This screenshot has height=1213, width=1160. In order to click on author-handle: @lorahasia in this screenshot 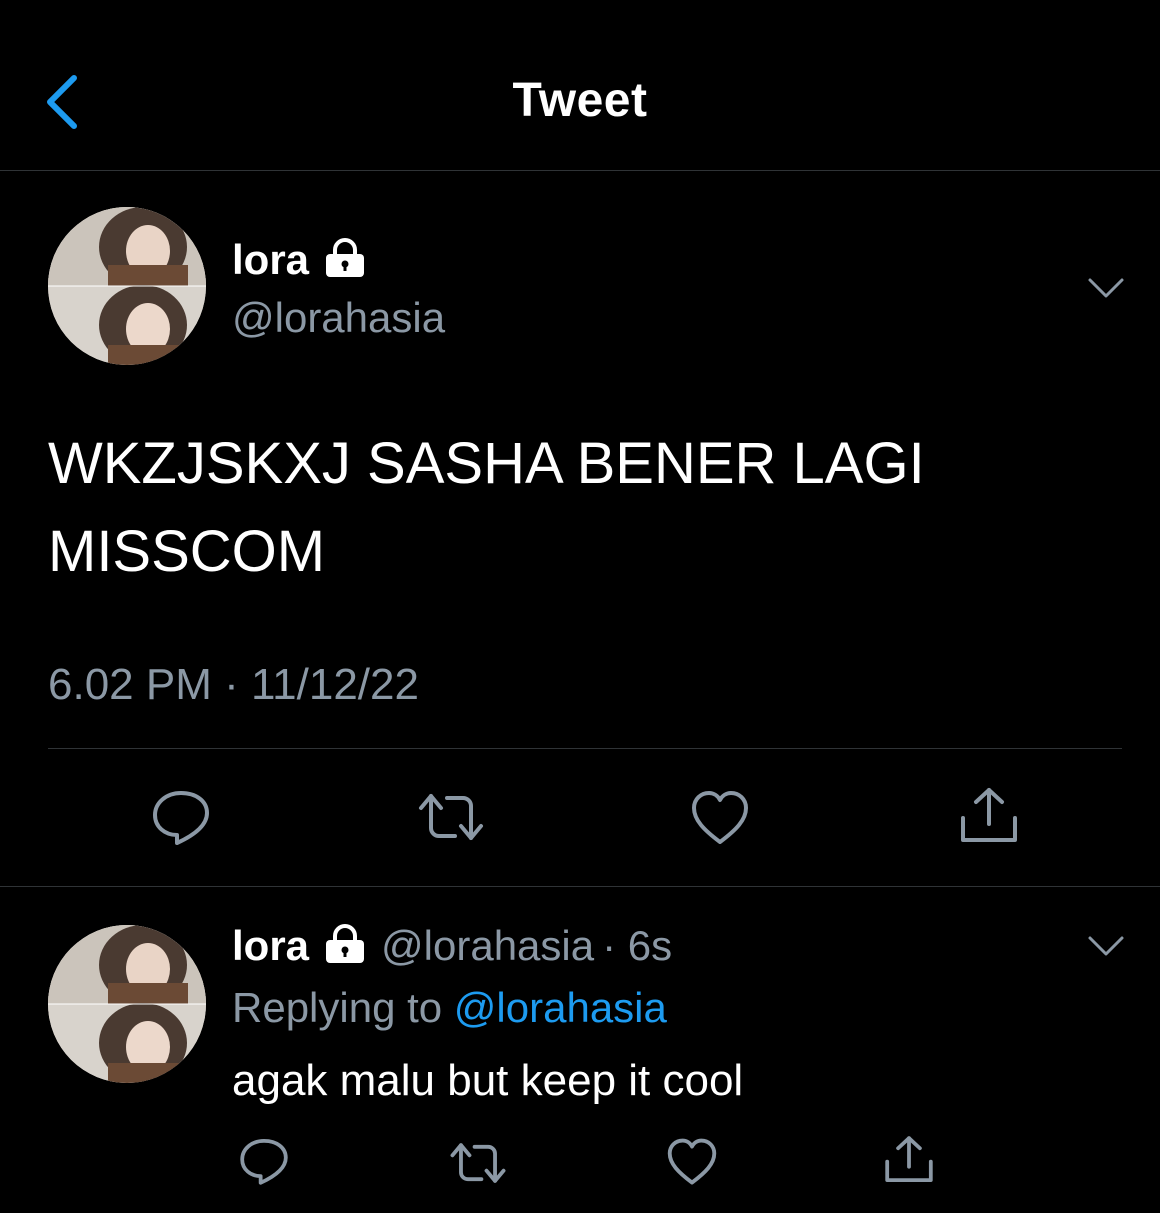, I will do `click(338, 318)`.